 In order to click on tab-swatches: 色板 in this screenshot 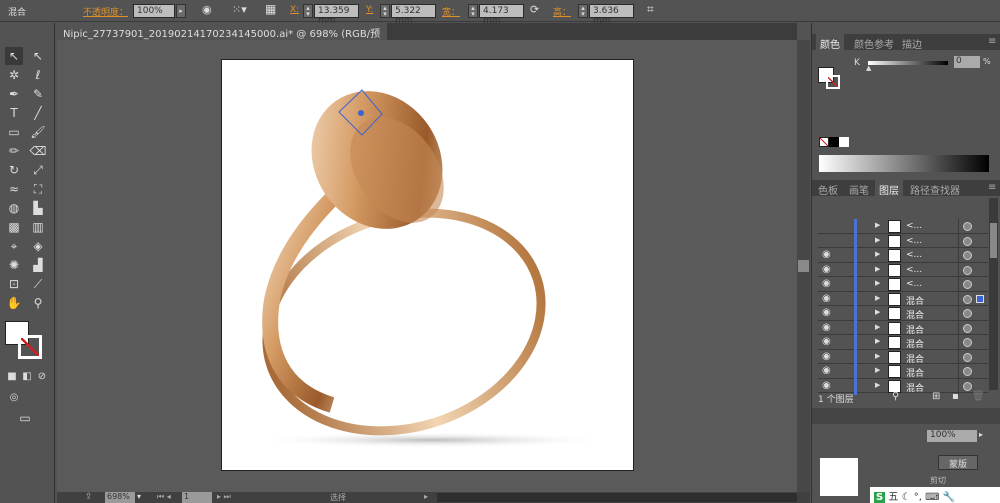, I will do `click(828, 189)`.